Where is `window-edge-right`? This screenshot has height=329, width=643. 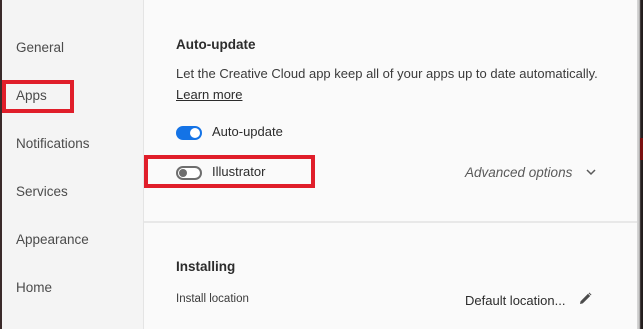 window-edge-right is located at coordinates (640, 164).